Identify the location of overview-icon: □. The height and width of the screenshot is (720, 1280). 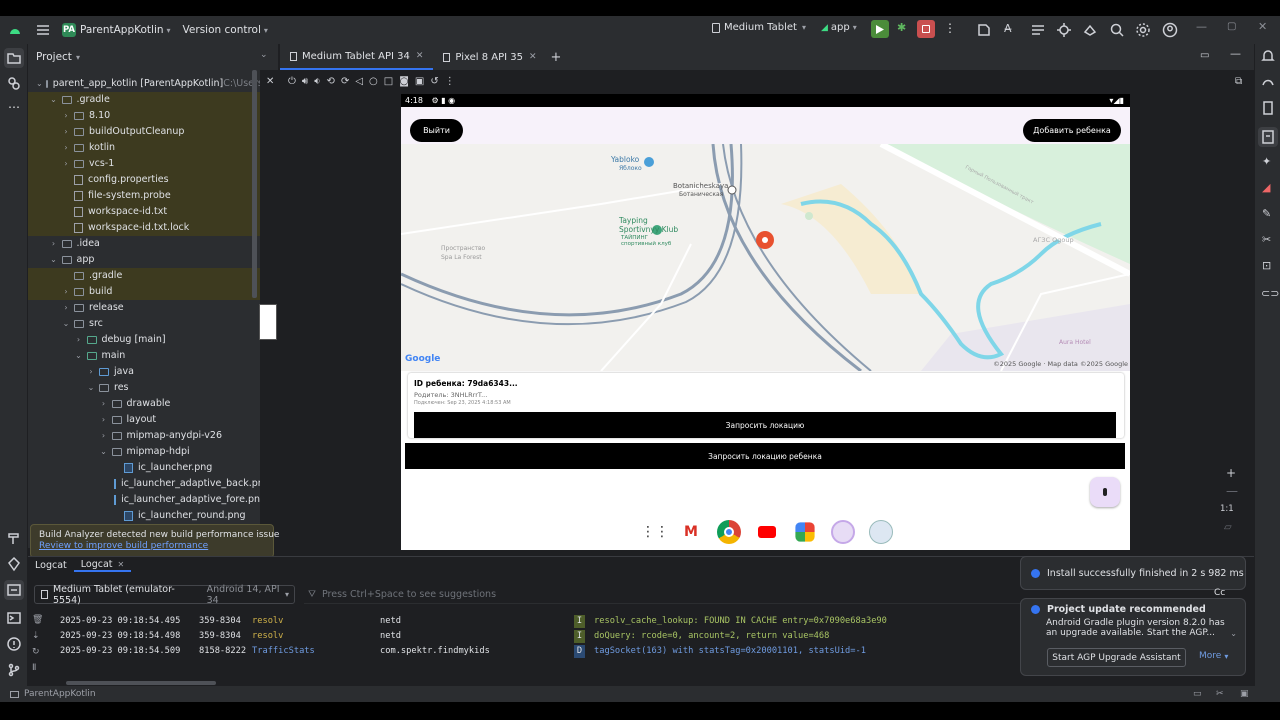
(388, 81).